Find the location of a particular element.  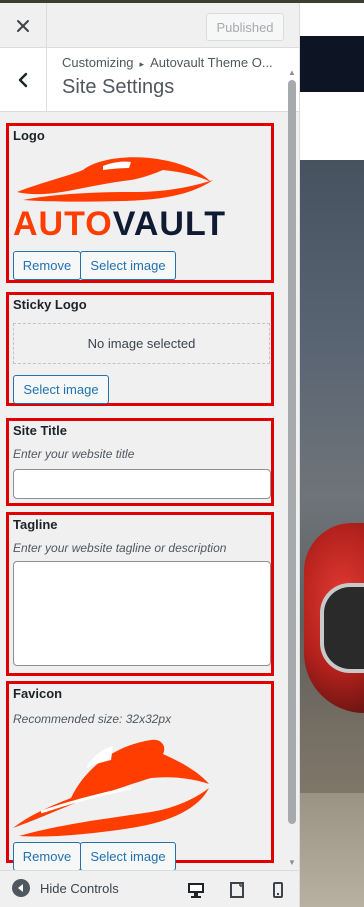

back-button is located at coordinates (23, 79).